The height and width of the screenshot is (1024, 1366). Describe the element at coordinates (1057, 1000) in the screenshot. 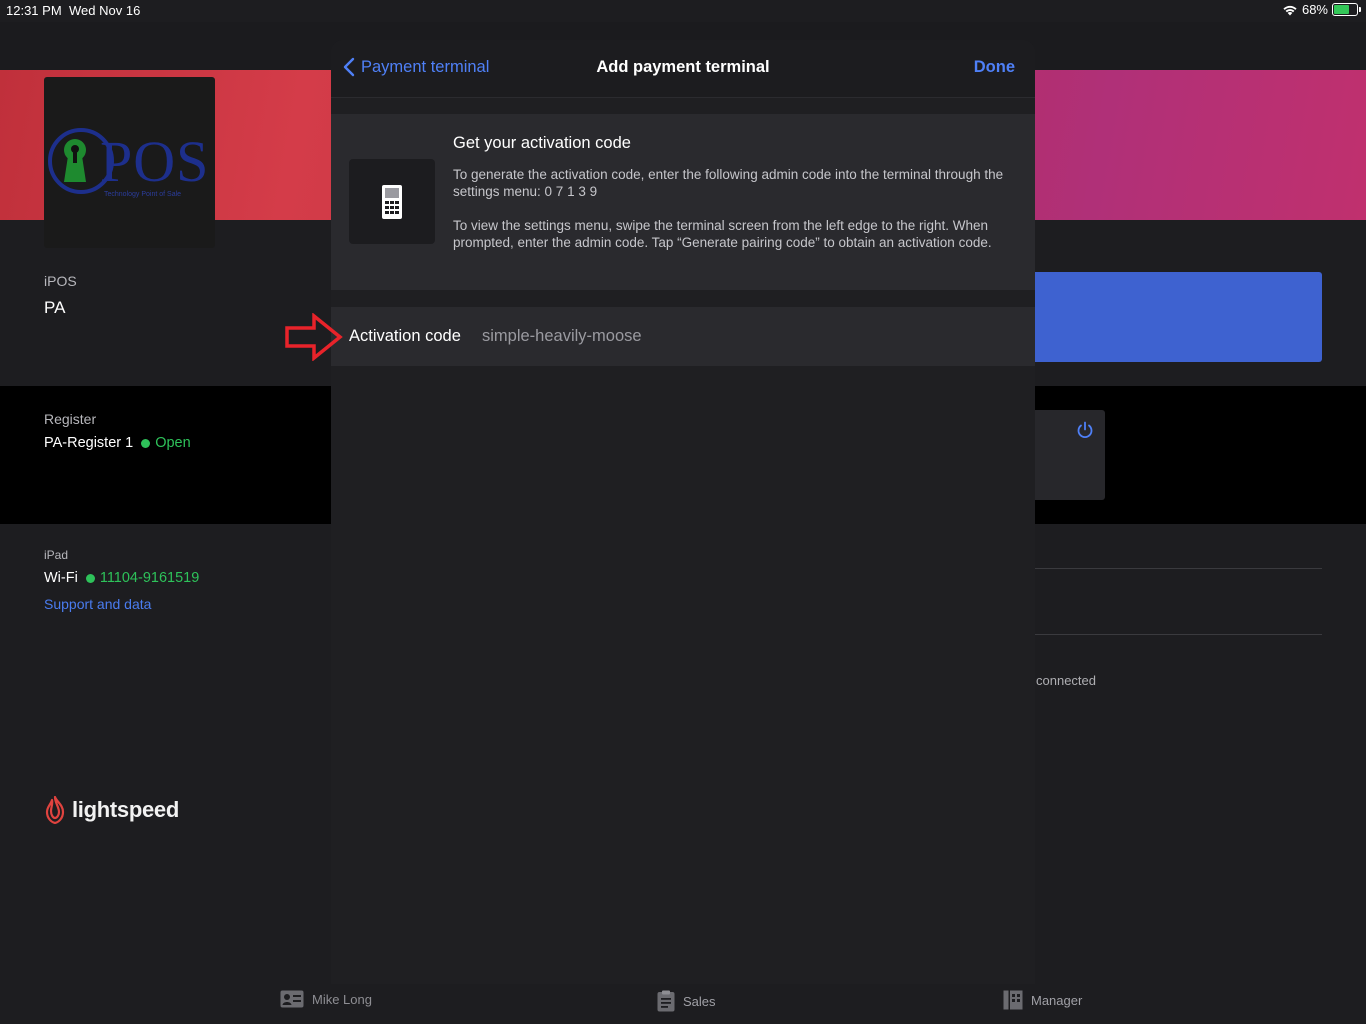

I see `tab-manager-label: Manager` at that location.